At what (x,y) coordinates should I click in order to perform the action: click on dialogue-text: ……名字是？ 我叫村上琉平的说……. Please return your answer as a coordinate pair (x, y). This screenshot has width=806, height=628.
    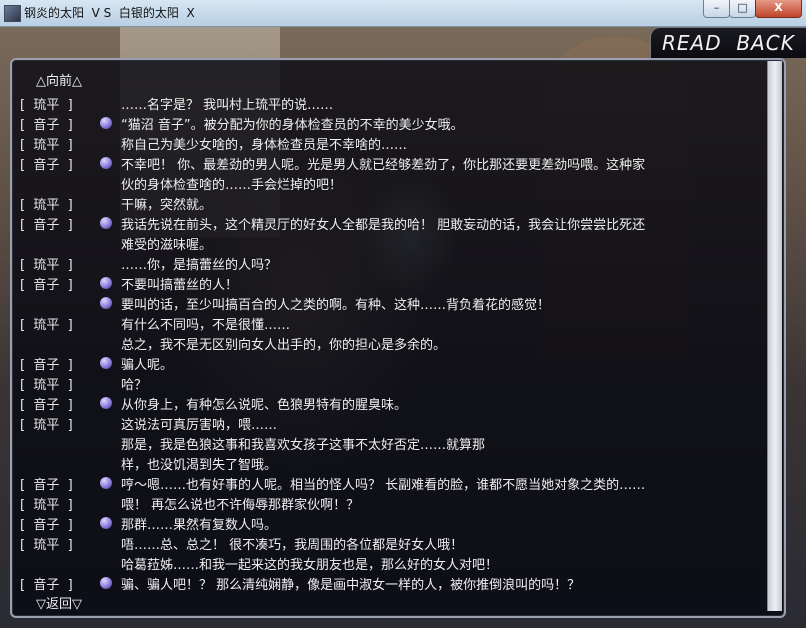
    Looking at the image, I should click on (227, 105).